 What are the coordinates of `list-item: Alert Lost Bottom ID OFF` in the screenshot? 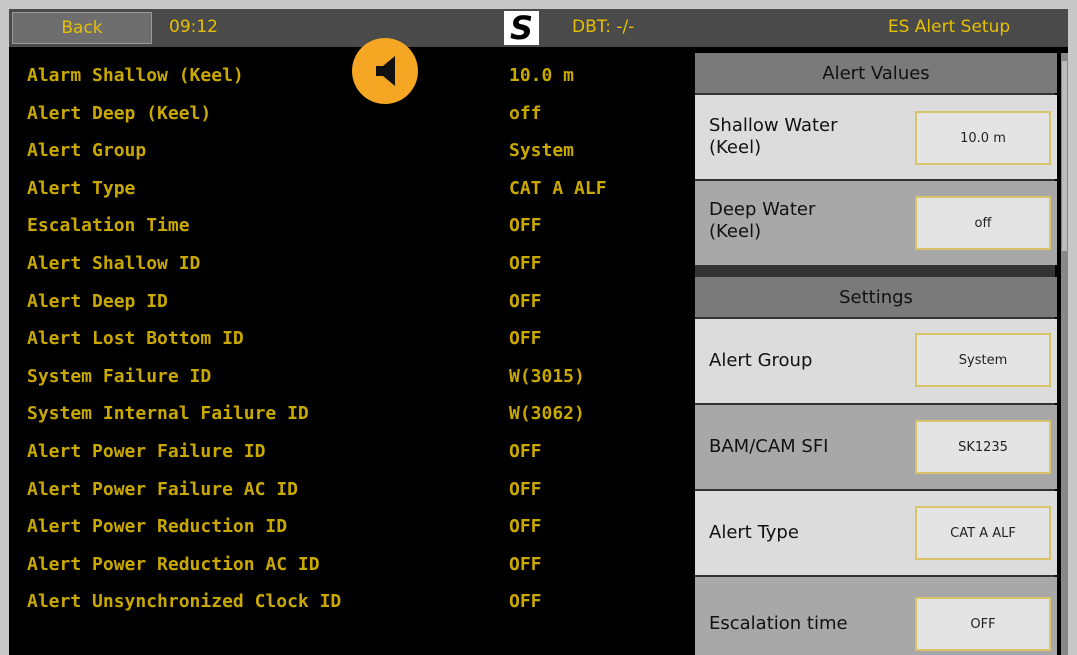 It's located at (351, 347).